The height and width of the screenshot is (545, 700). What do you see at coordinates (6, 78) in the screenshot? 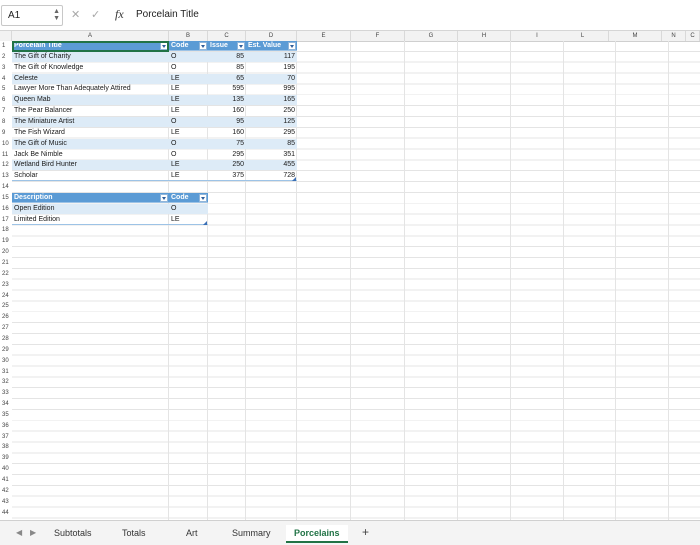
I see `row-header: 4` at bounding box center [6, 78].